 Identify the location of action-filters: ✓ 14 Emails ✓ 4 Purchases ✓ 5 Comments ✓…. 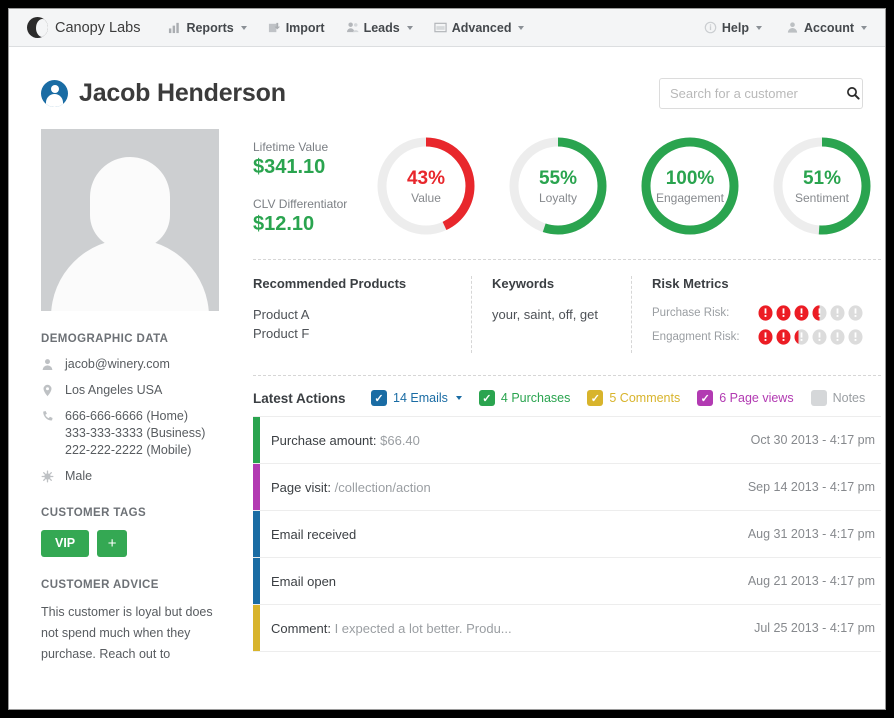
(618, 398).